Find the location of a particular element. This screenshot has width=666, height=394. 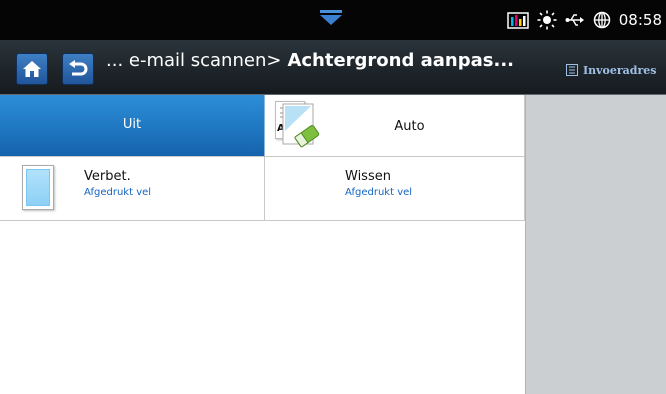

address-entry-label: Invoeradres is located at coordinates (620, 70).